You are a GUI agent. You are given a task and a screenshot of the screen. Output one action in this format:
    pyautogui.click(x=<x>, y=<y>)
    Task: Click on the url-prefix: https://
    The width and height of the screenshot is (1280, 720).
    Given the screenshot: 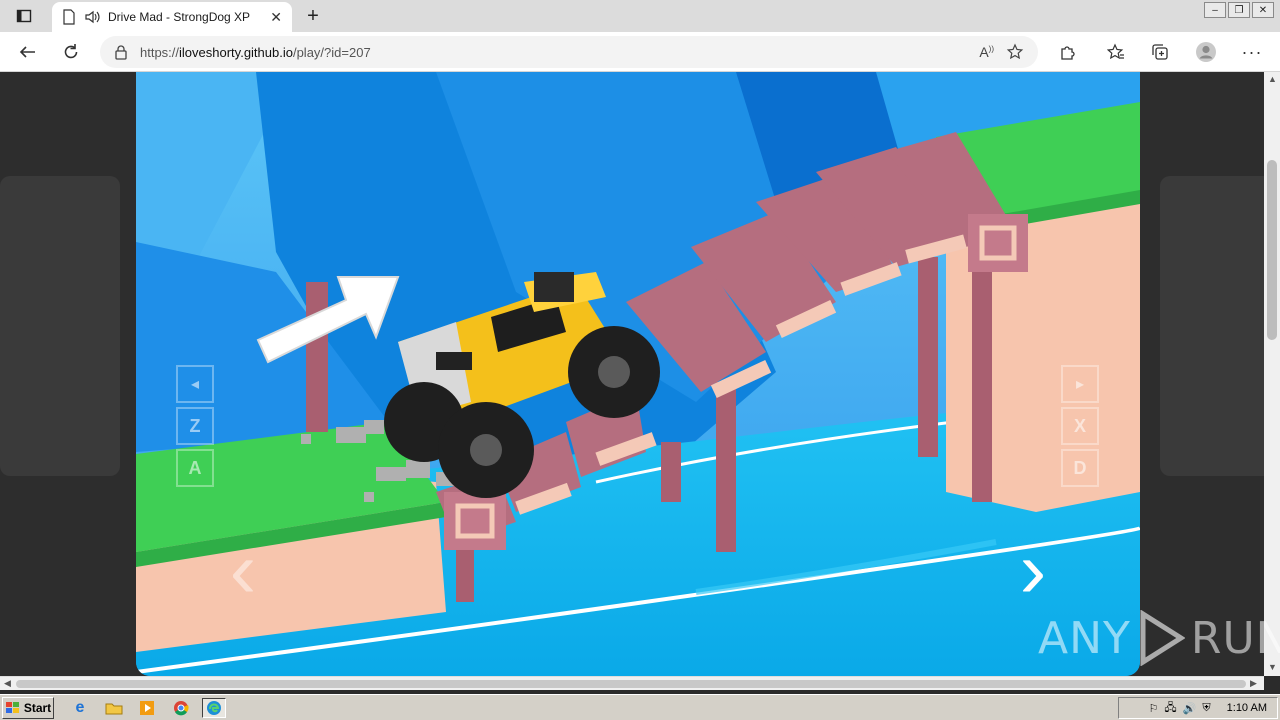 What is the action you would take?
    pyautogui.click(x=160, y=52)
    